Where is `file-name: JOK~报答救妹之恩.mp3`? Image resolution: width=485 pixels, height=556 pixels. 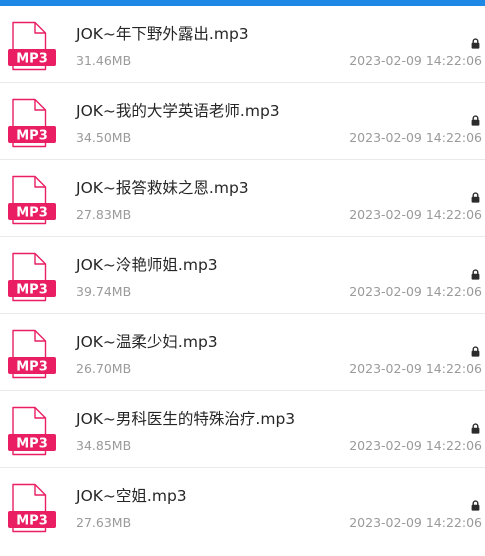
file-name: JOK~报答救妹之恩.mp3 is located at coordinates (162, 188).